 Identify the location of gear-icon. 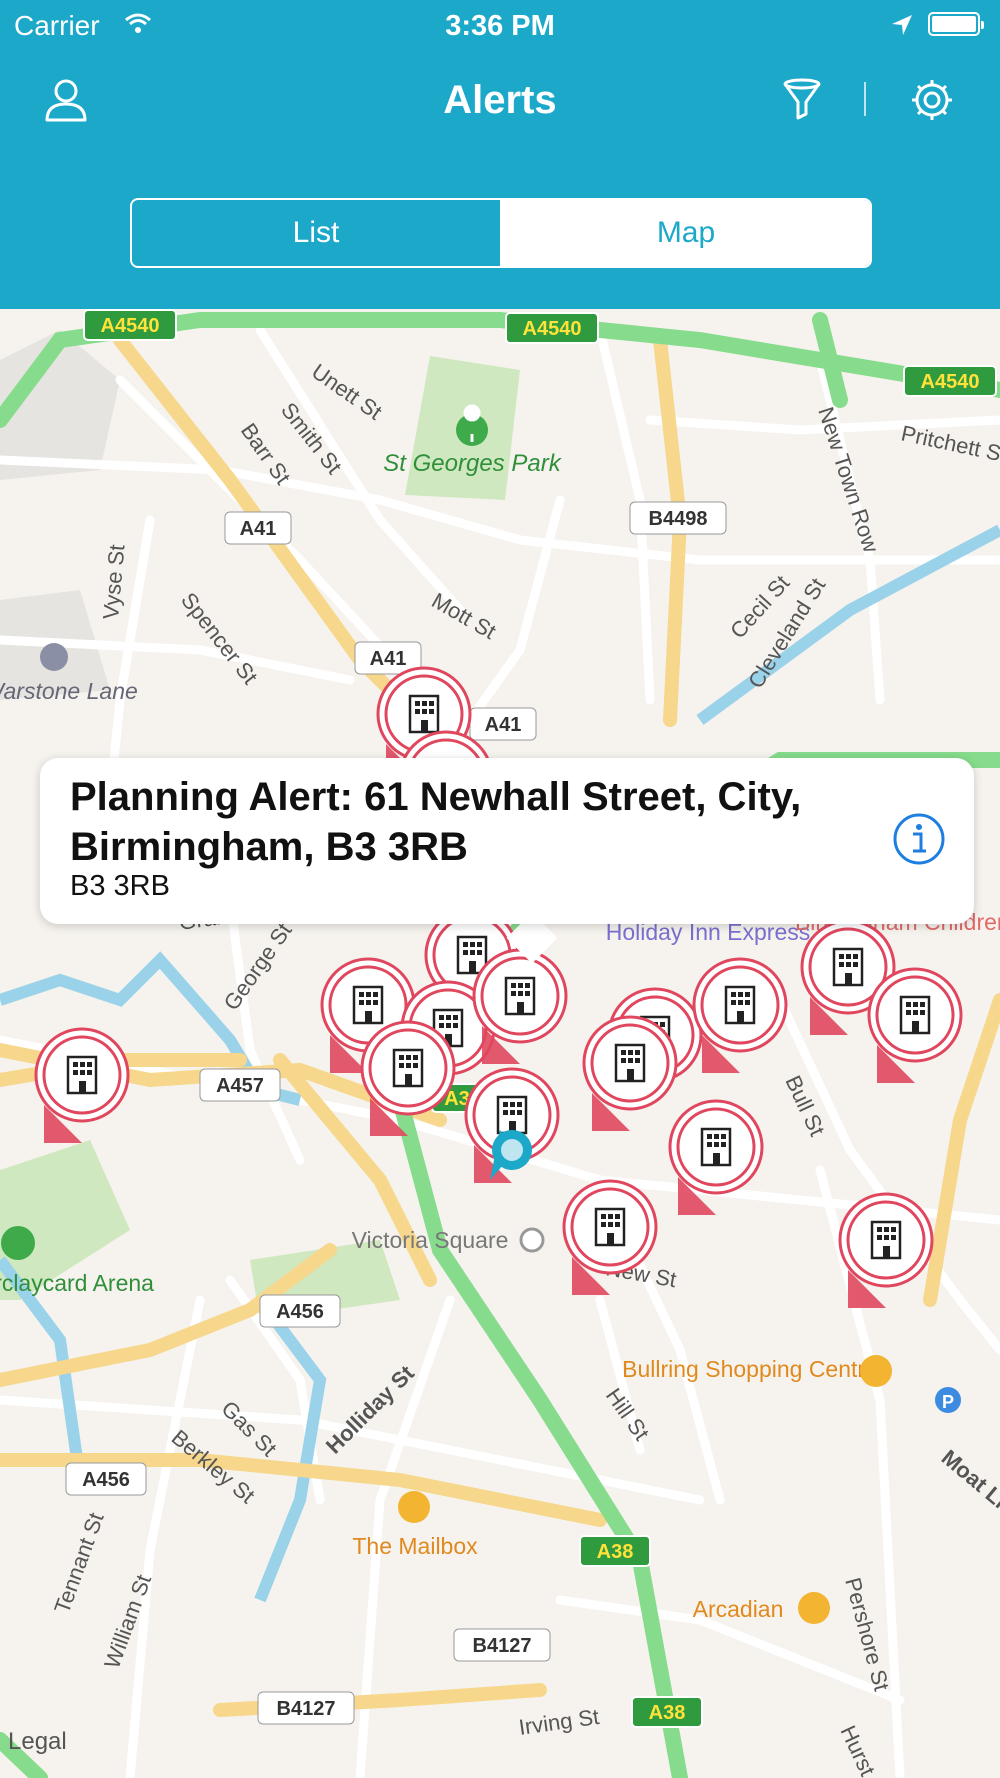
(932, 100).